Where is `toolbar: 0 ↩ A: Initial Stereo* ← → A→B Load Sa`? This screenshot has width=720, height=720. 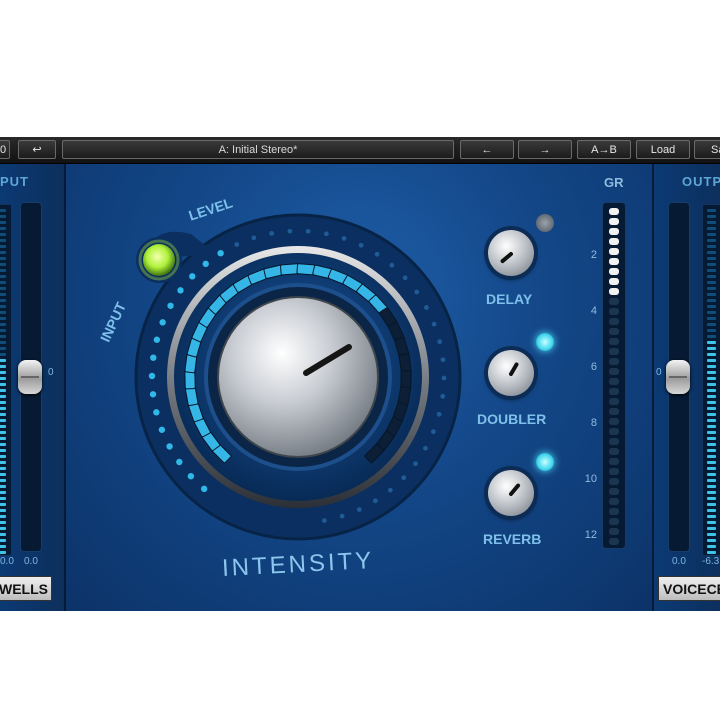
toolbar: 0 ↩ A: Initial Stereo* ← → A→B Load Sa is located at coordinates (360, 150).